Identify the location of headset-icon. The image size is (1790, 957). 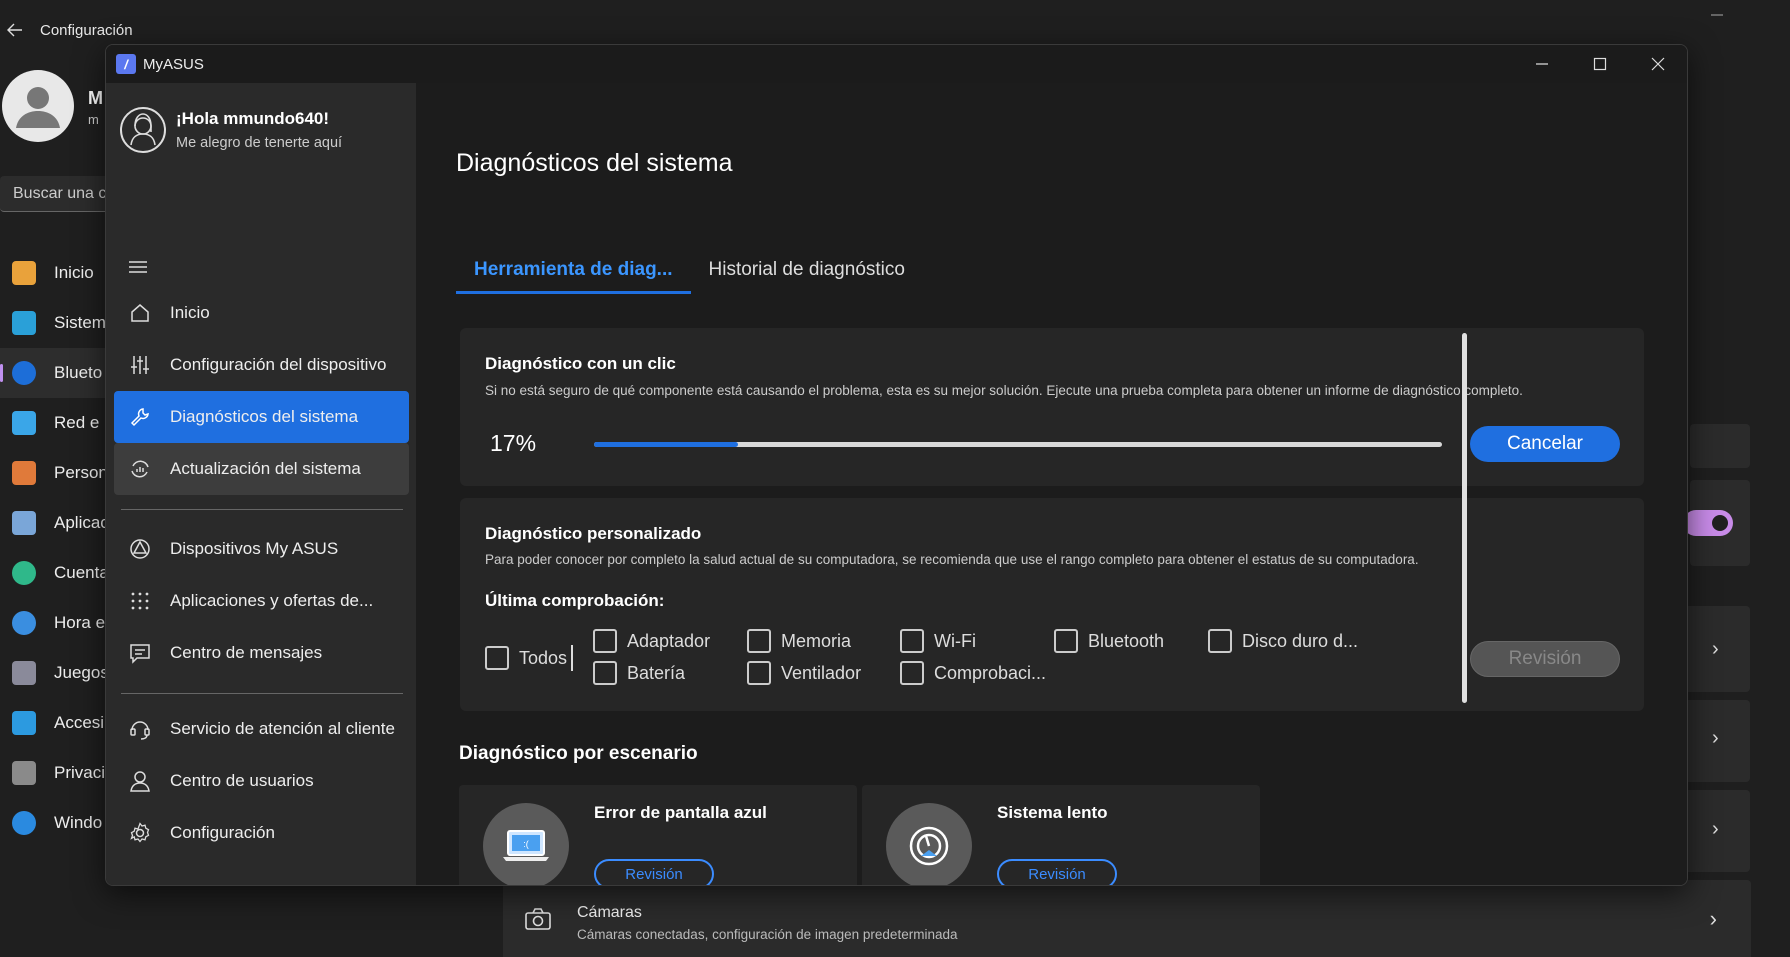
(140, 729).